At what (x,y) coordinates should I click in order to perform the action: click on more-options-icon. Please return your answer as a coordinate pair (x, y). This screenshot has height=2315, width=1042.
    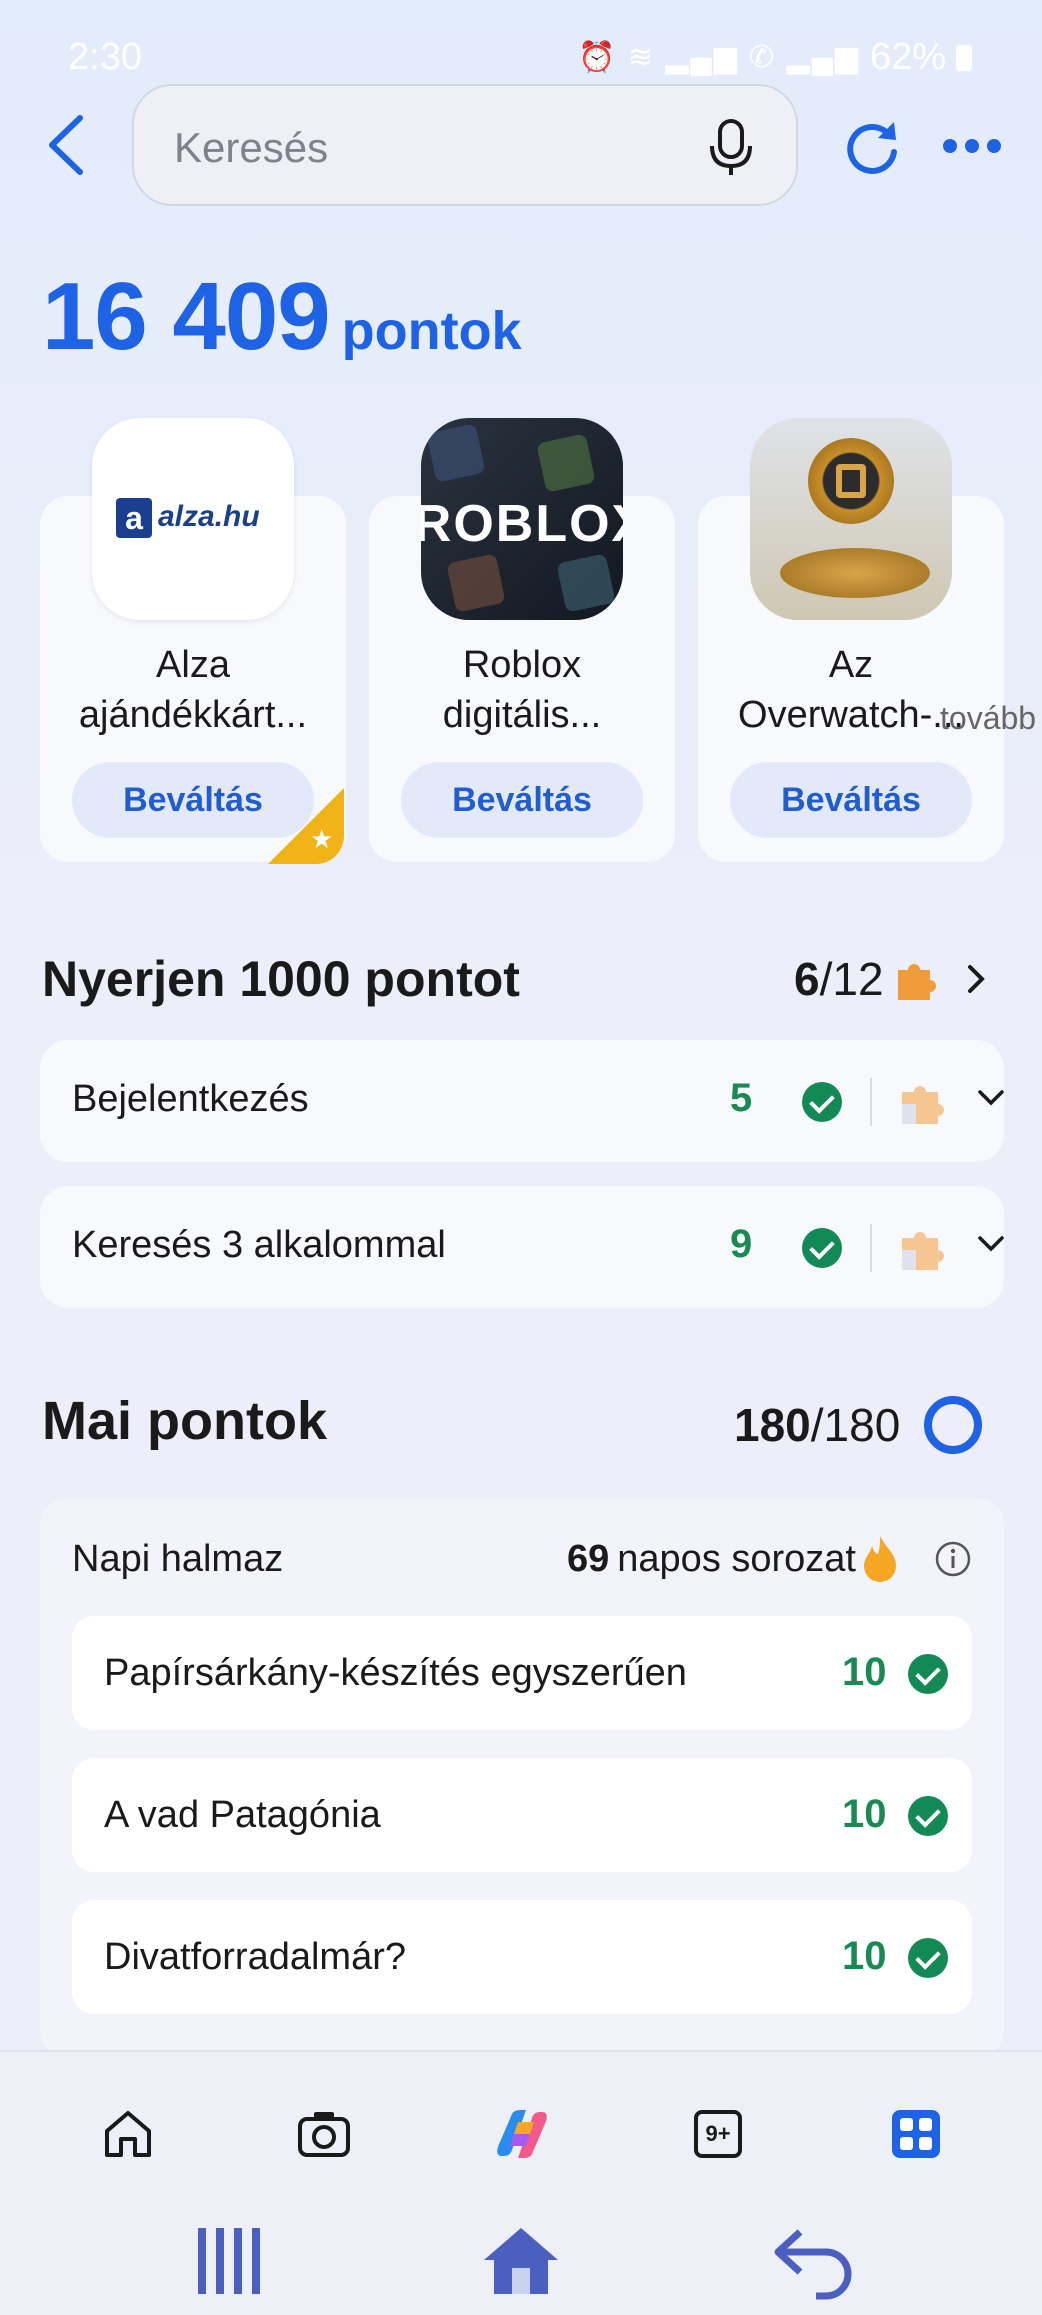
    Looking at the image, I should click on (972, 146).